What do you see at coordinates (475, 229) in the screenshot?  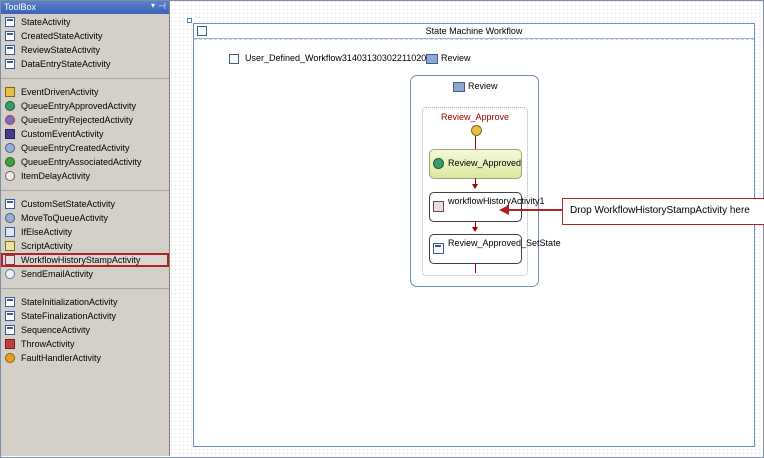 I see `connector-arrow` at bounding box center [475, 229].